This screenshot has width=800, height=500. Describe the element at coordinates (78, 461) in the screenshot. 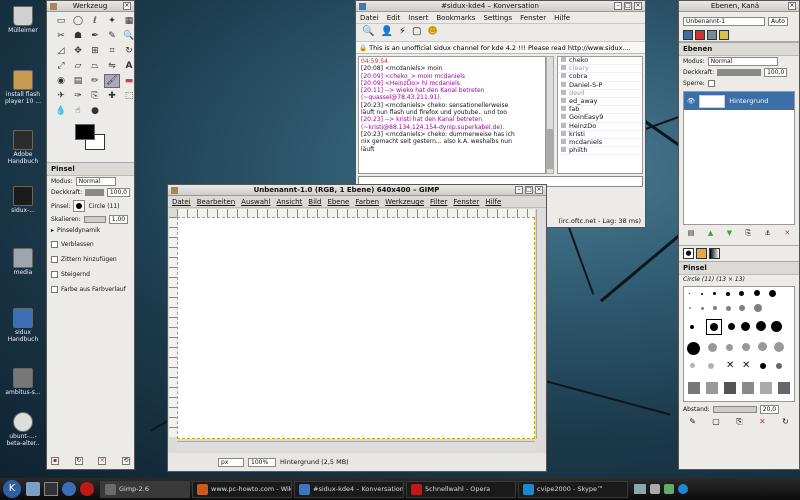

I see `restore-options-button: ↻` at that location.